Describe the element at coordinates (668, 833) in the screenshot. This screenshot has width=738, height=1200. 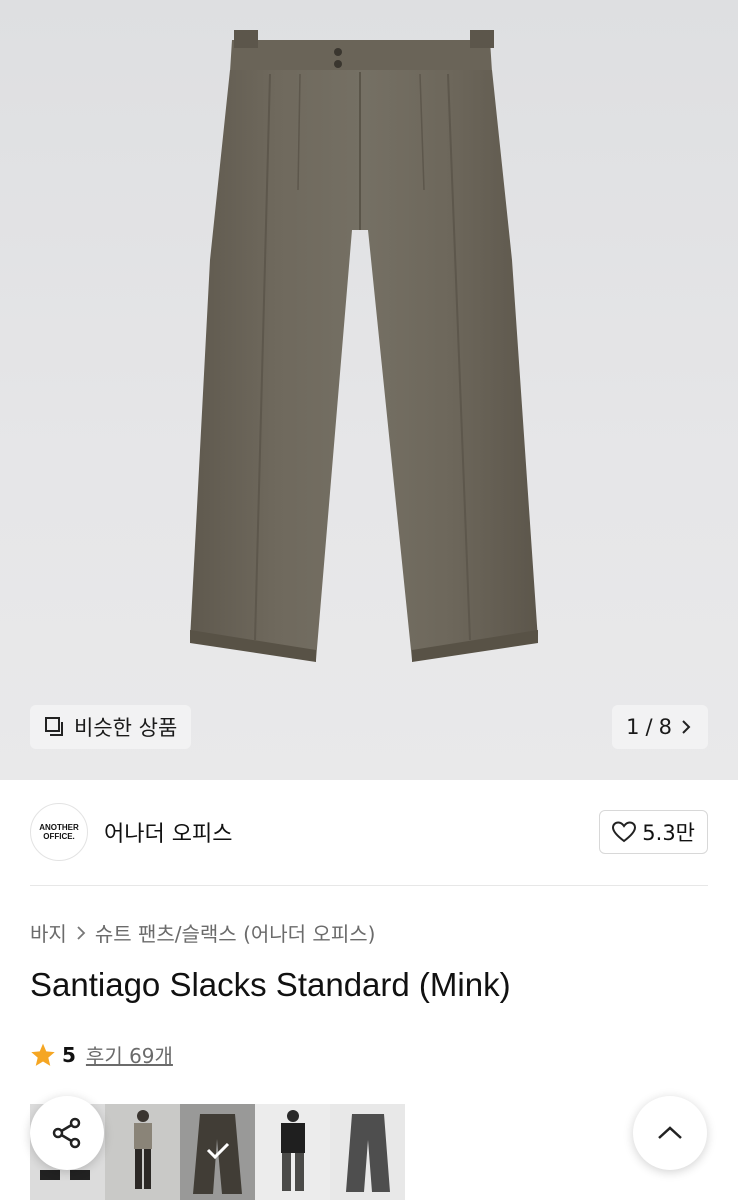
I see `like-count: 5.3만` at that location.